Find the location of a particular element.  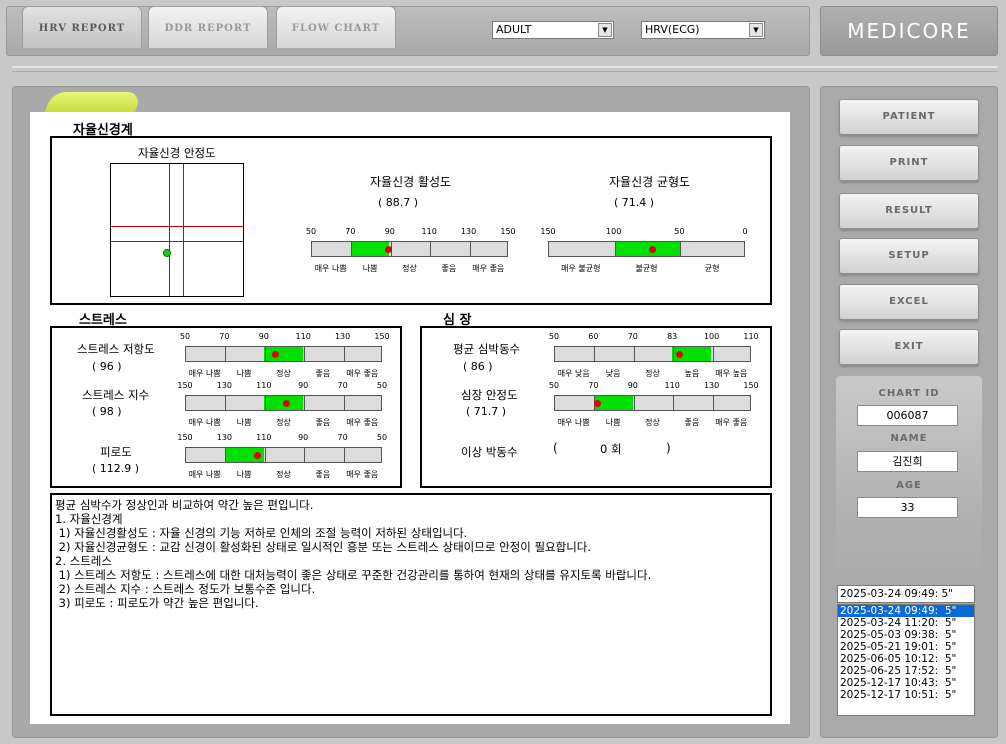

patient-button: PATIENT is located at coordinates (909, 117).